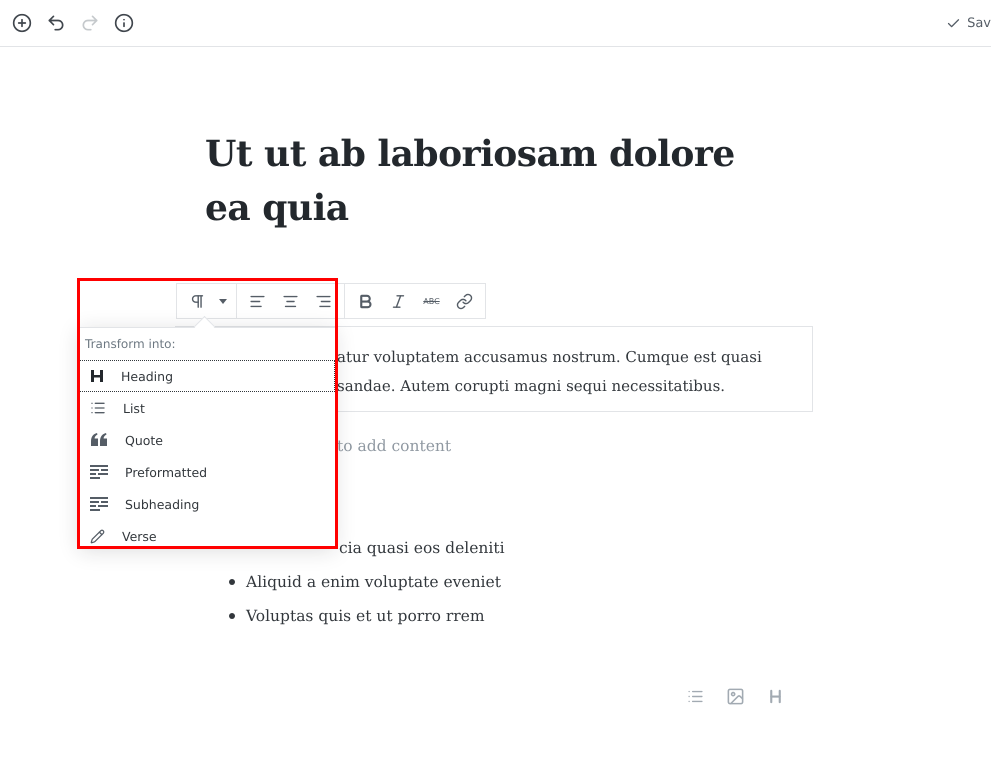 The width and height of the screenshot is (991, 771). Describe the element at coordinates (207, 408) in the screenshot. I see `menu-item: List` at that location.